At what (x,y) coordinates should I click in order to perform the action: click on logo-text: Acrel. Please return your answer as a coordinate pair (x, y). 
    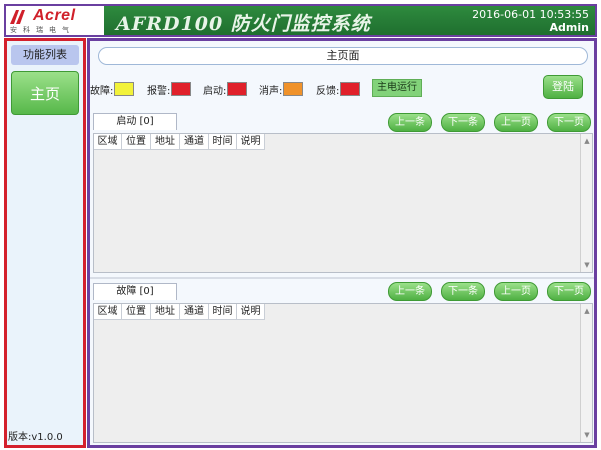
    Looking at the image, I should click on (54, 15).